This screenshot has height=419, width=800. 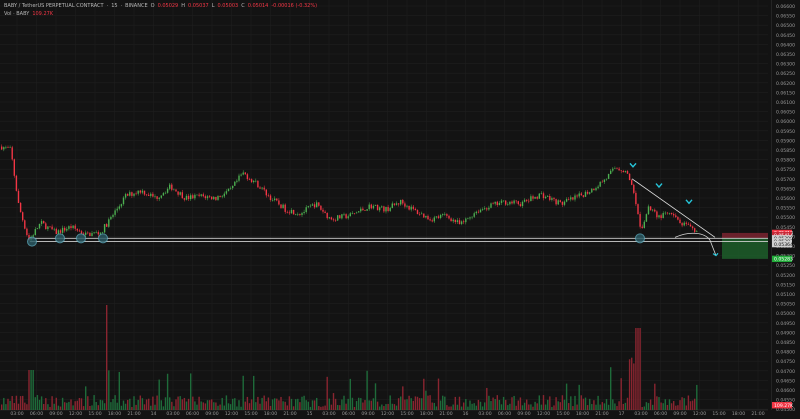 I want to click on price-tick-label: 0.06250, so click(x=785, y=74).